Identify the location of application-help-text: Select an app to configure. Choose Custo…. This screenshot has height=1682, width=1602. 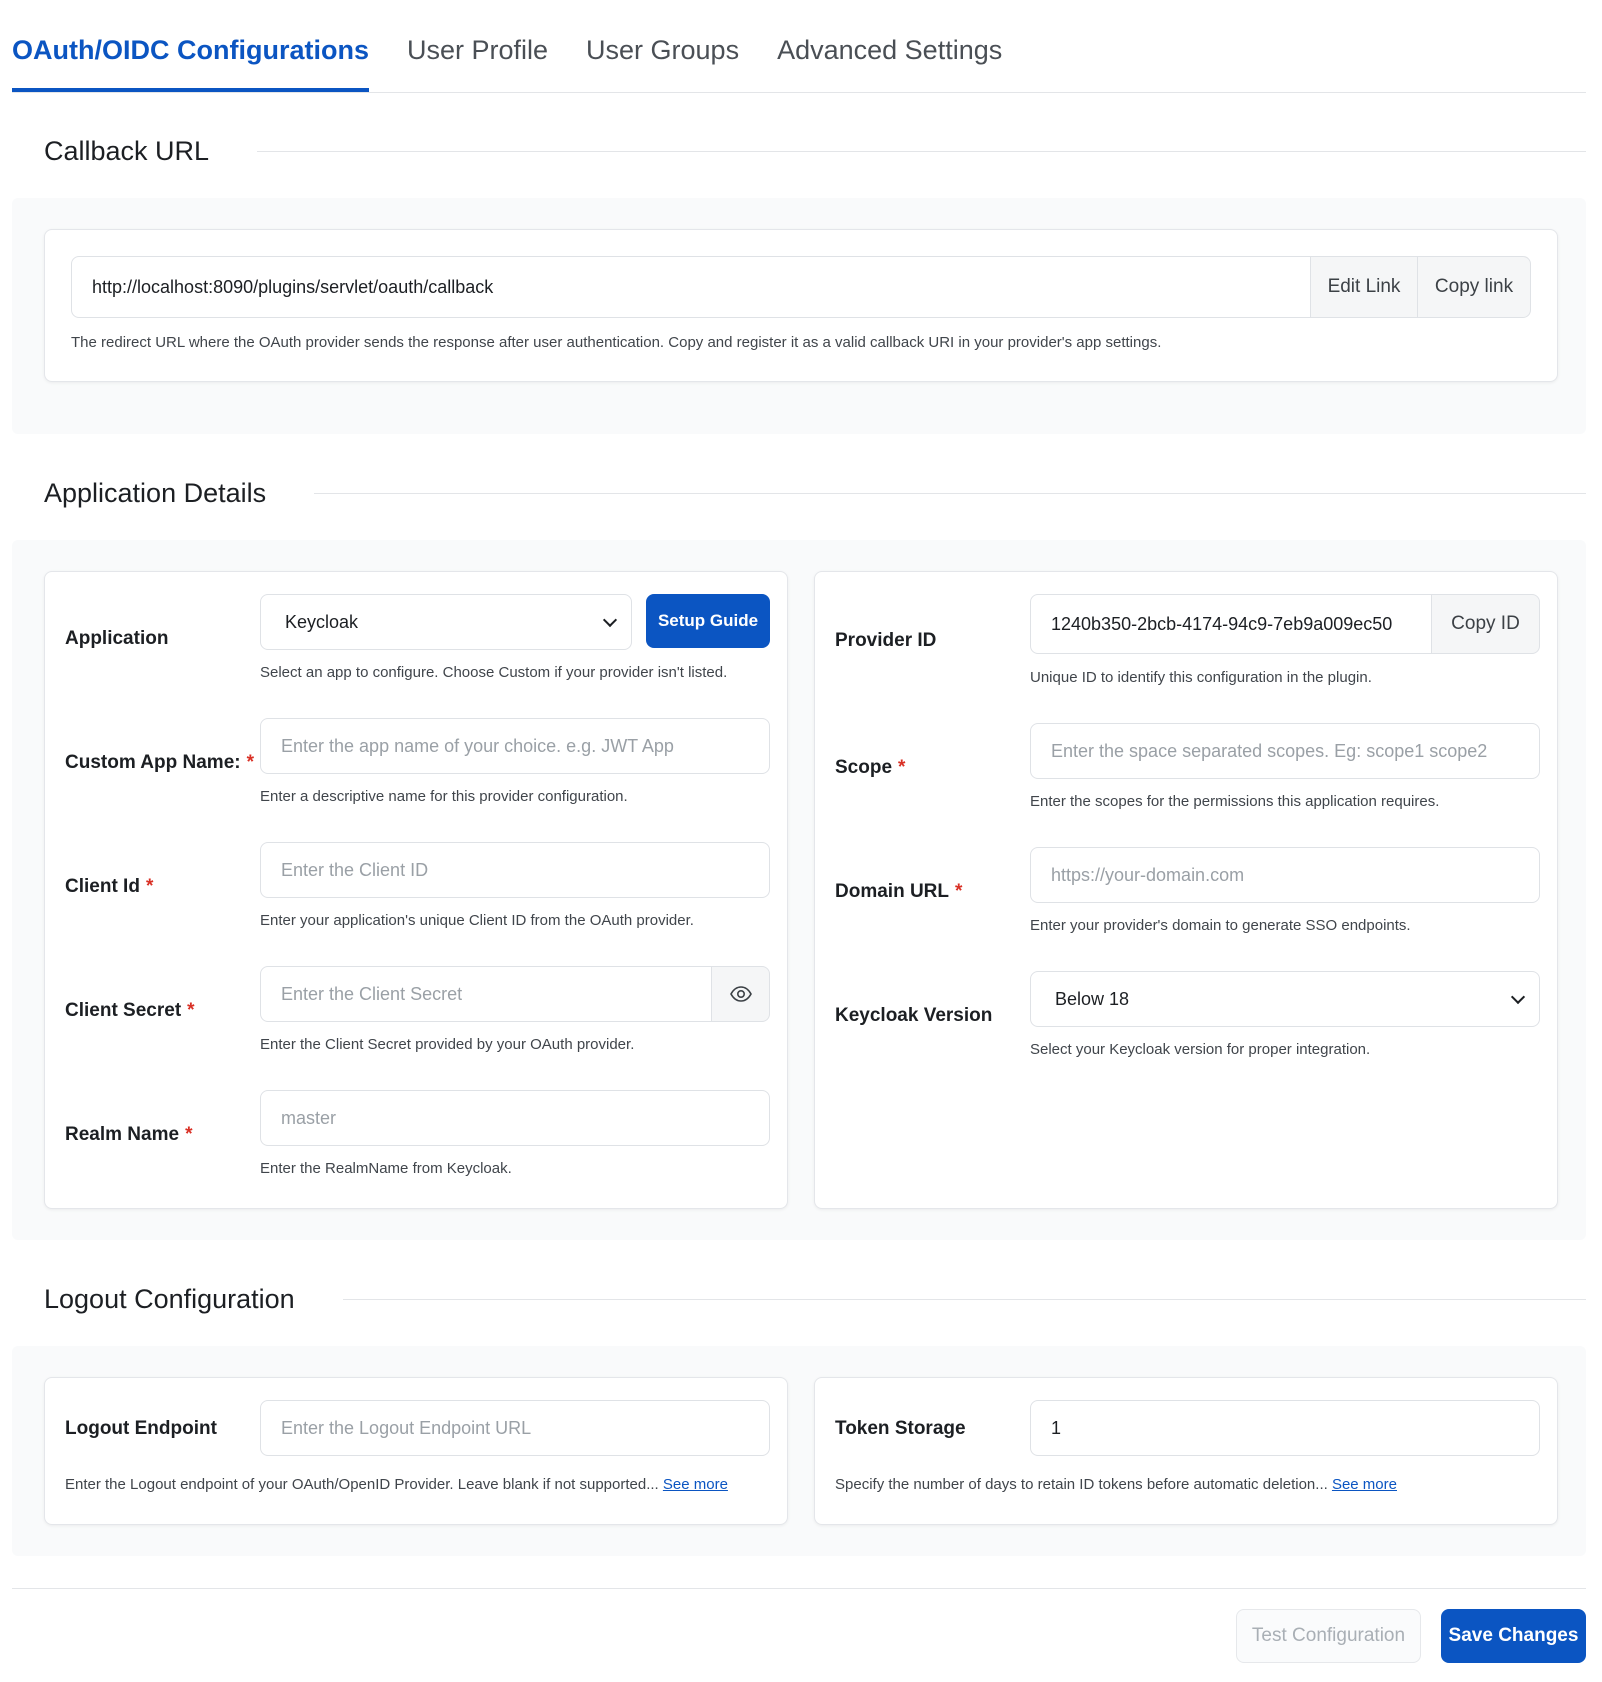
(494, 672).